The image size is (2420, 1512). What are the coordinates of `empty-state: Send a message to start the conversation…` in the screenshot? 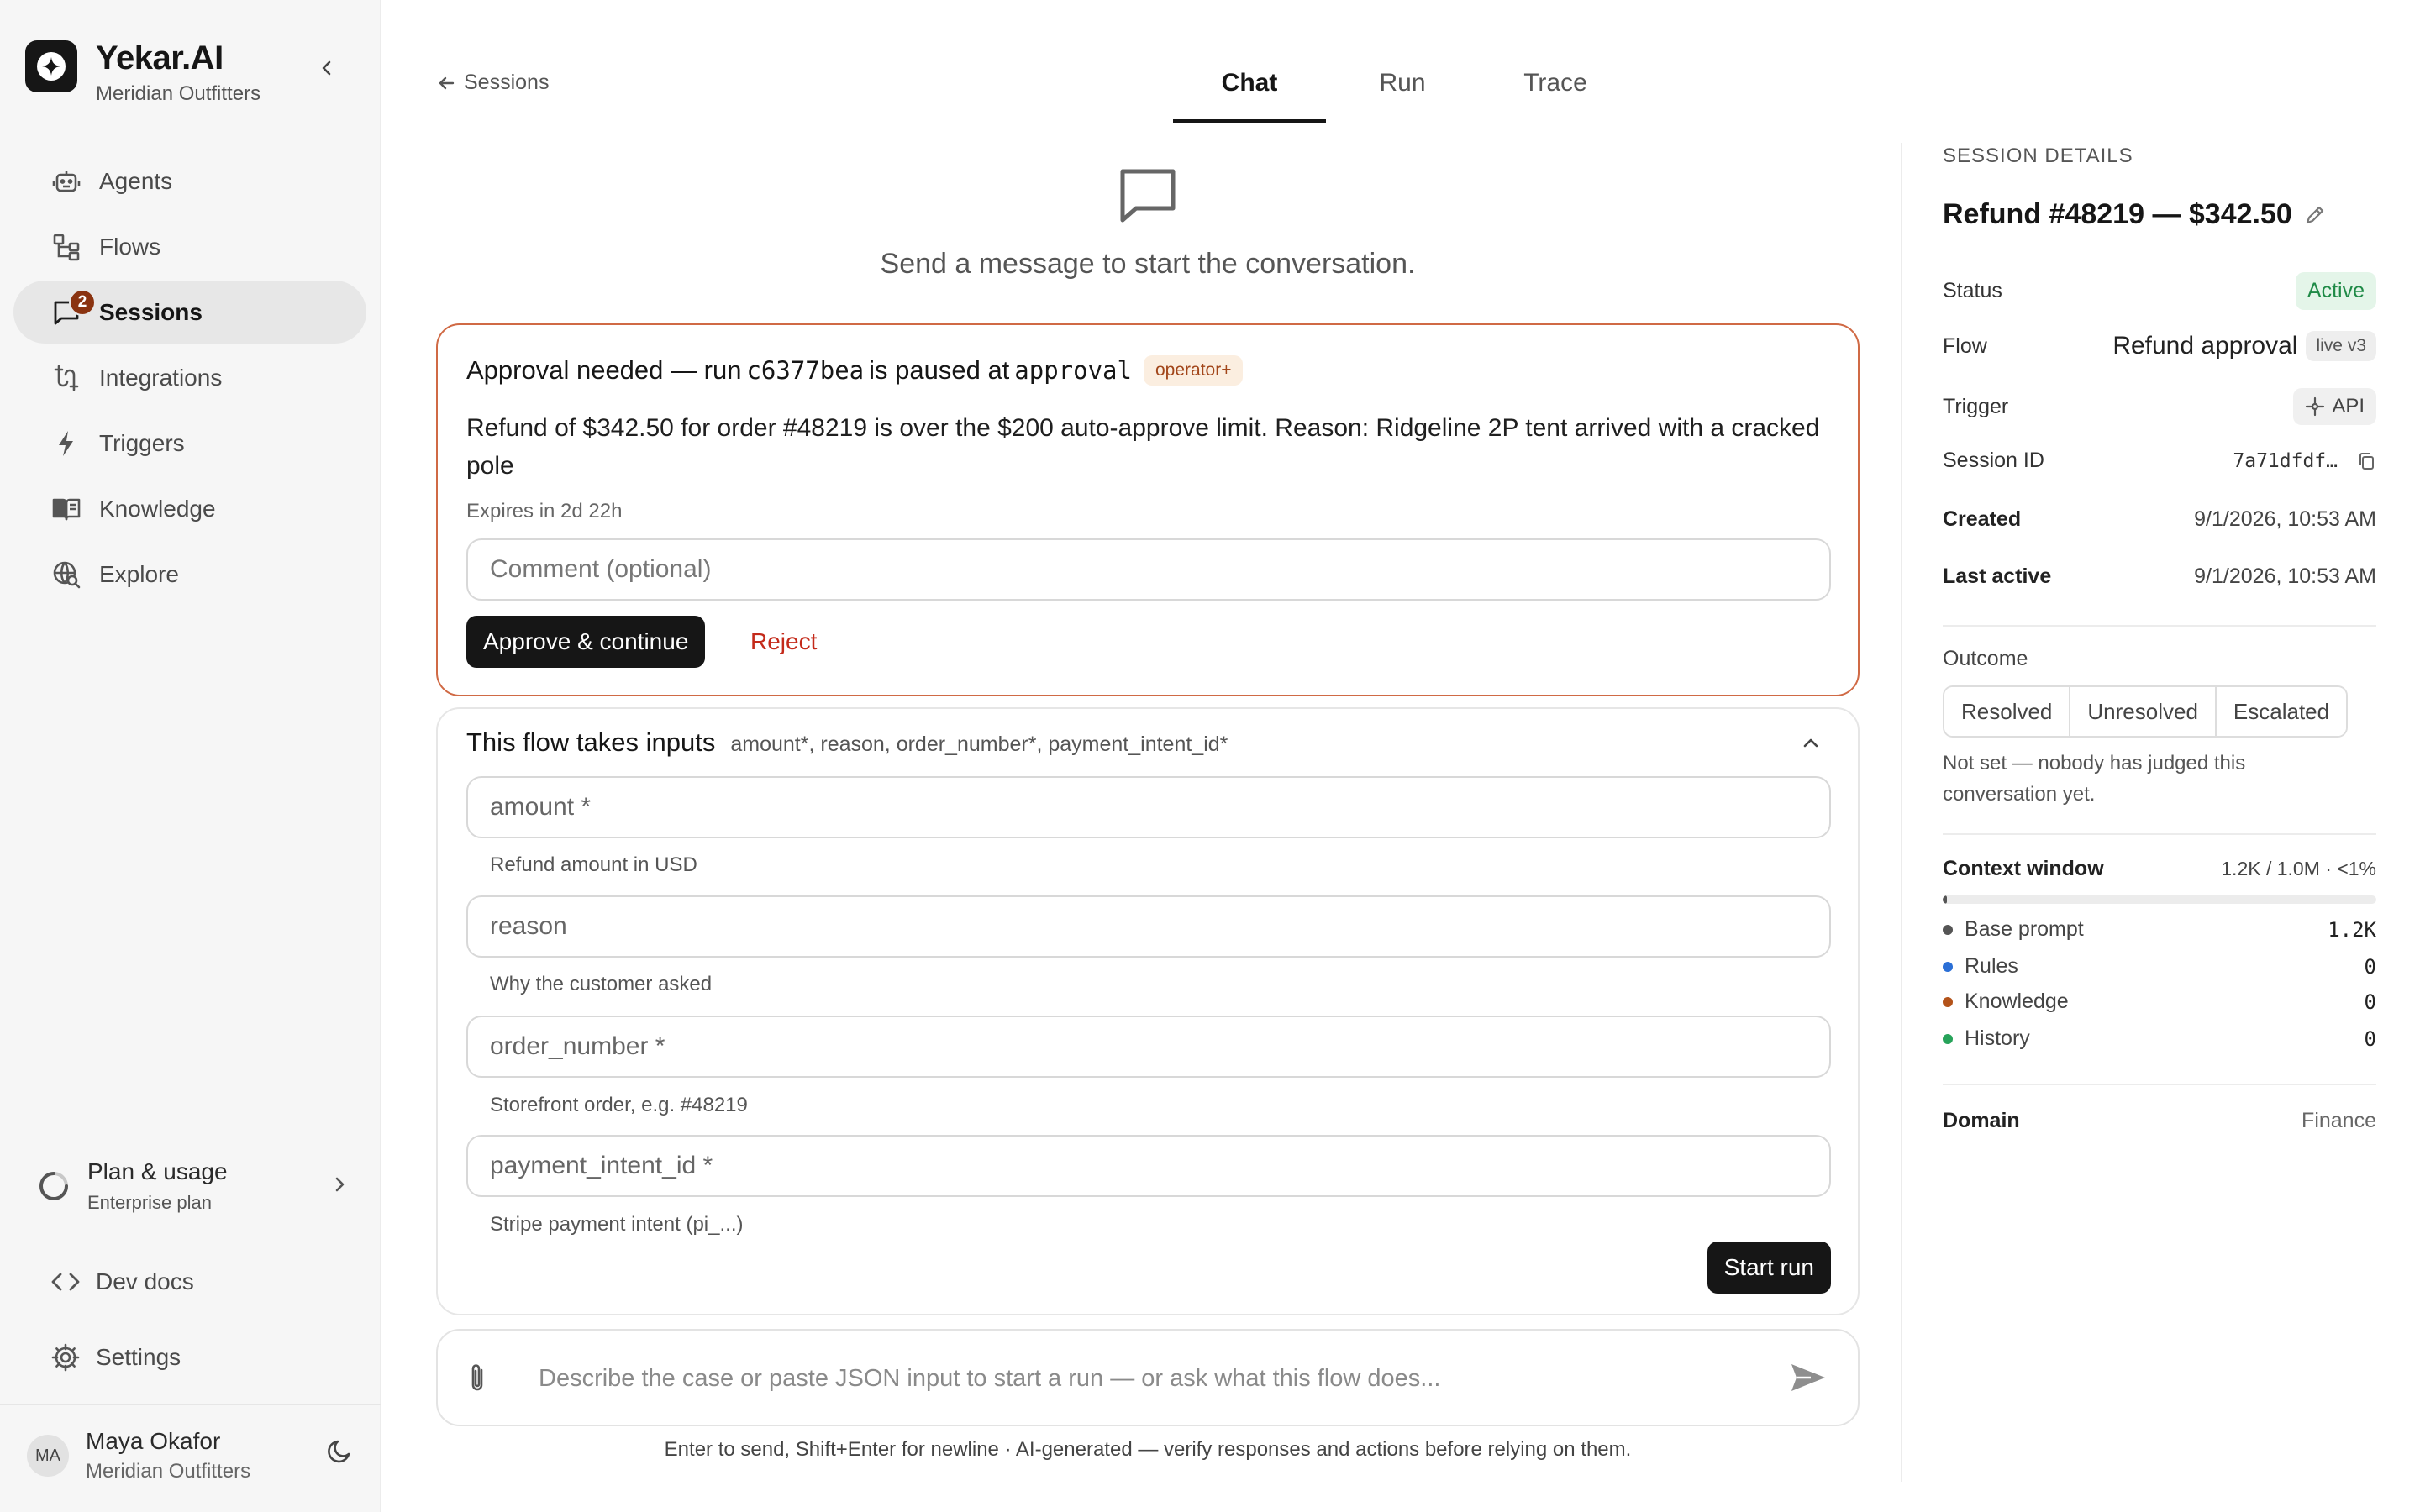 It's located at (1148, 223).